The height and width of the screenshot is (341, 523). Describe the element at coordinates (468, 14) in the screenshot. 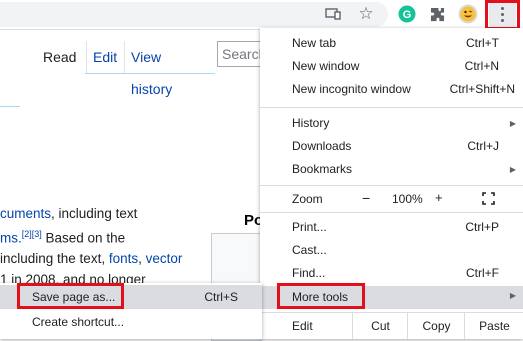

I see `profile-avatar` at that location.